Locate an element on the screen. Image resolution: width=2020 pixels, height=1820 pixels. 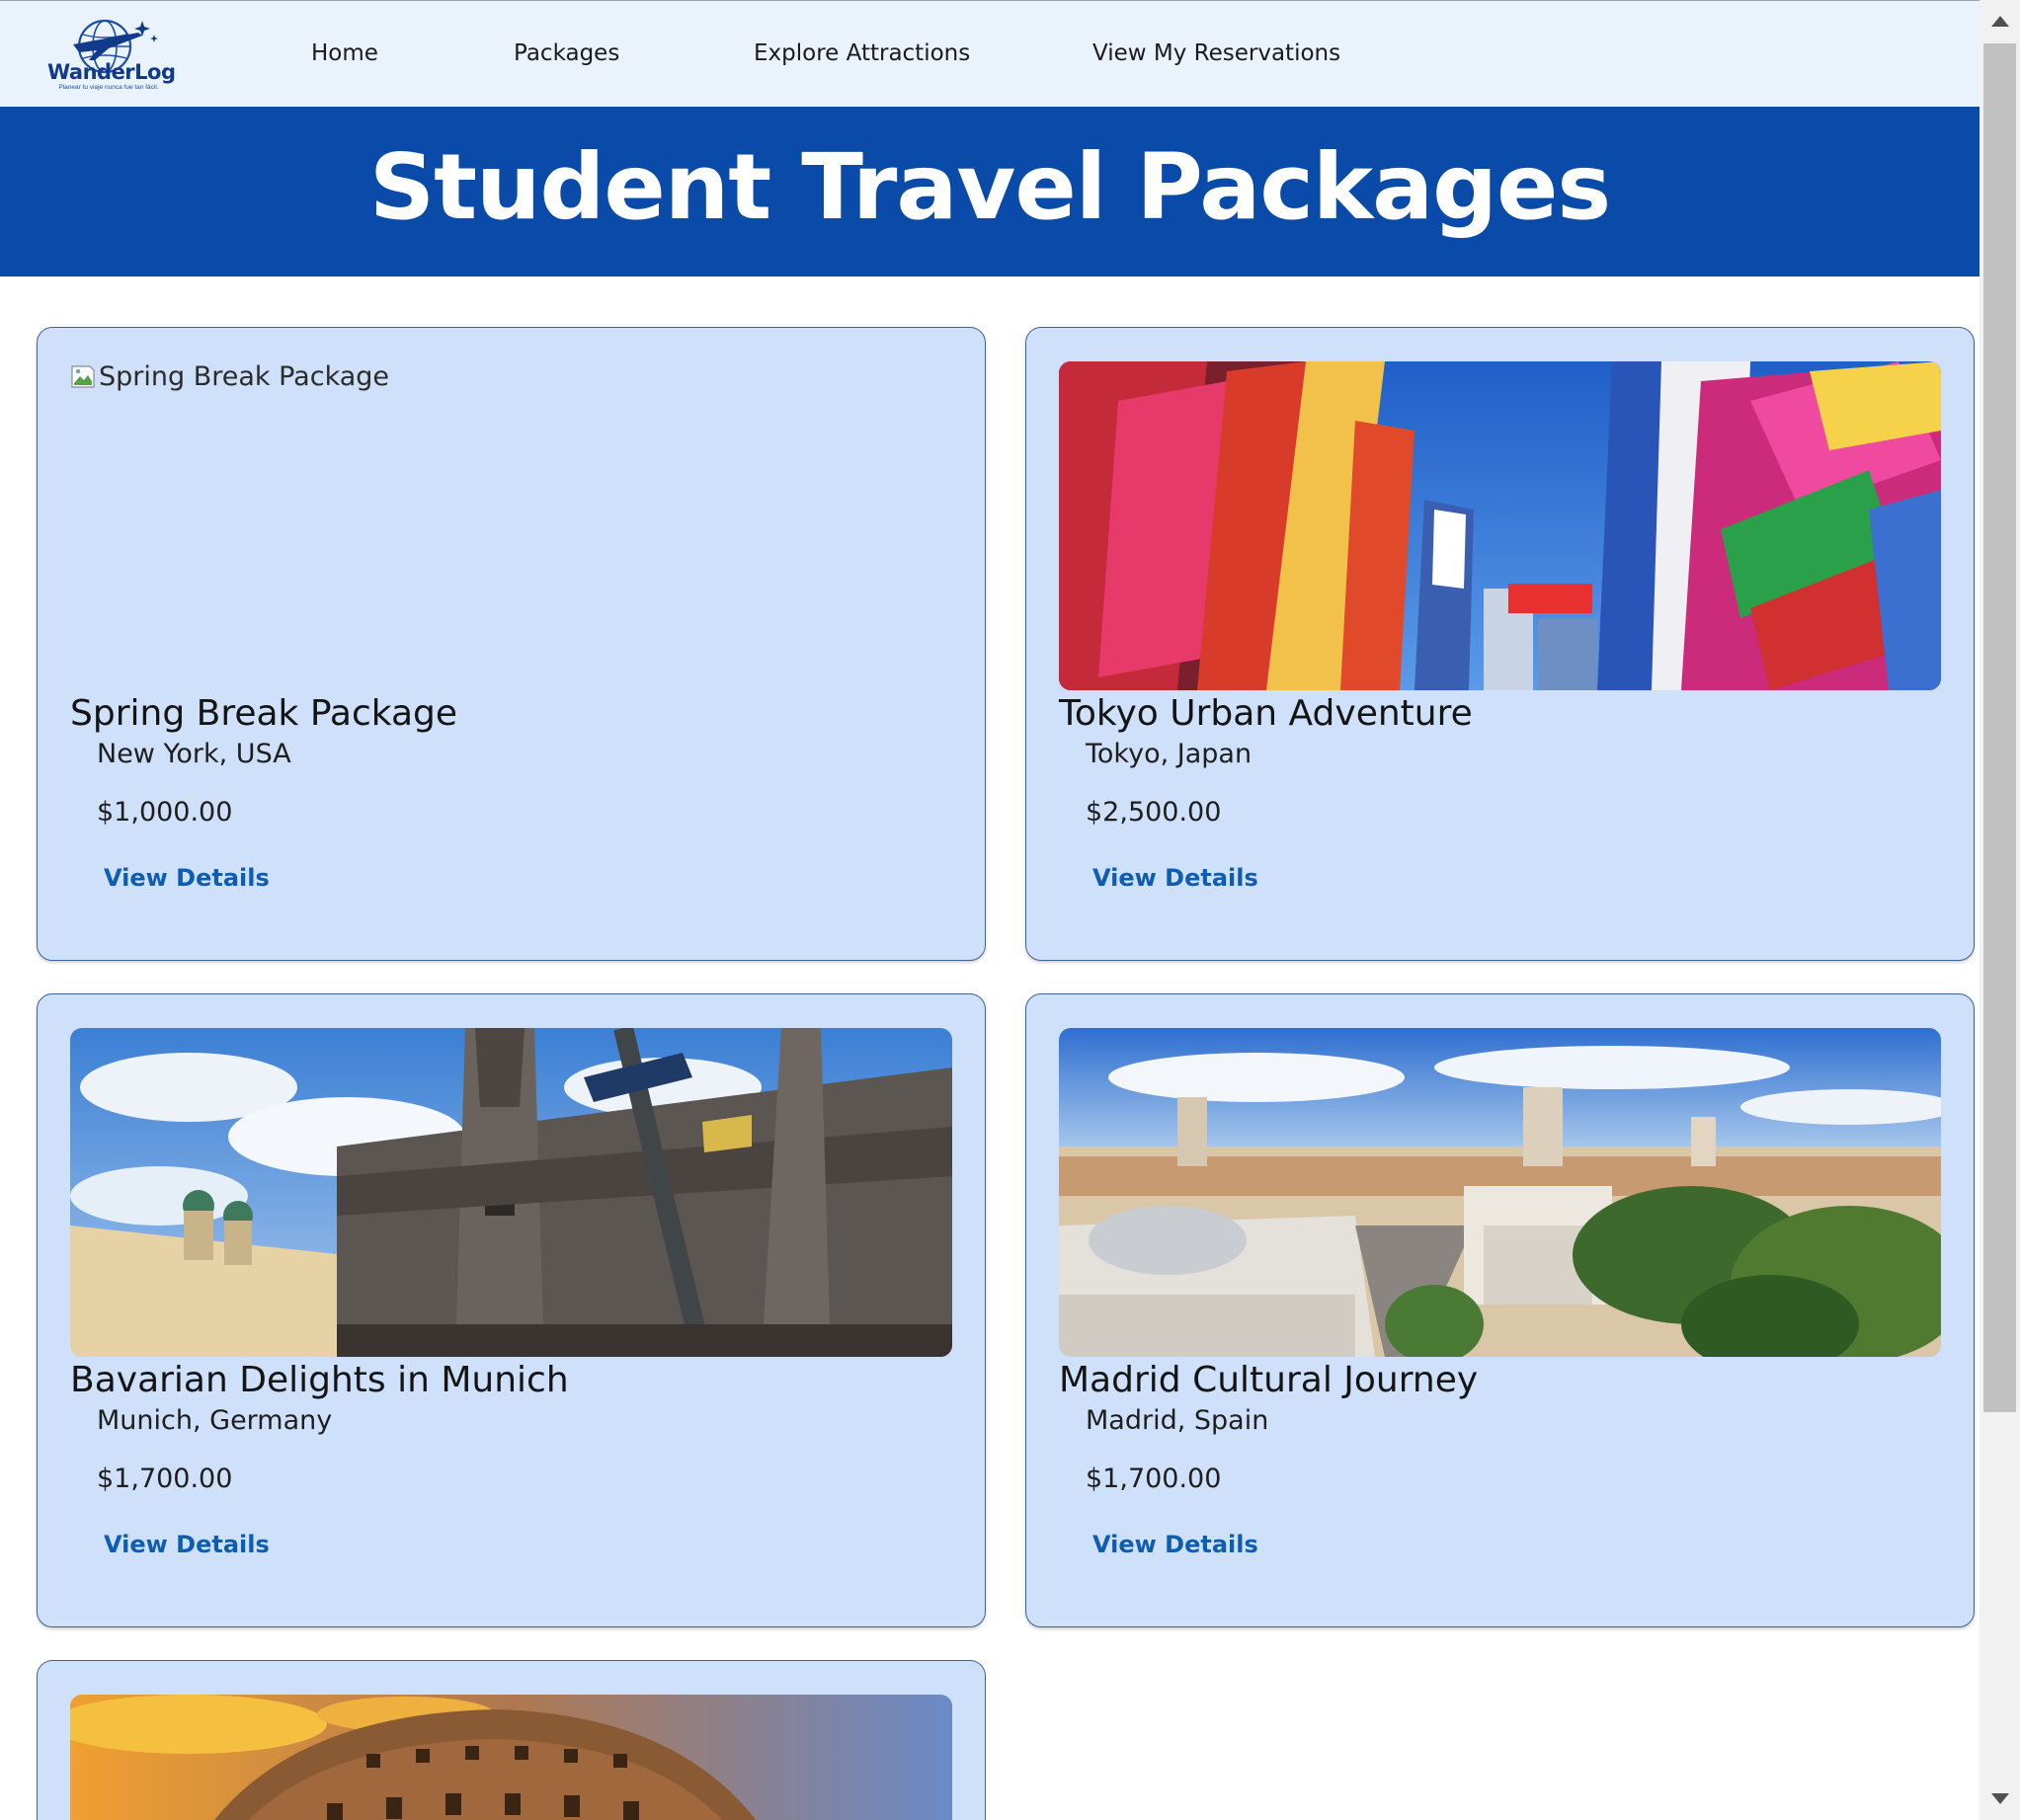
package-card-rome is located at coordinates (511, 1740).